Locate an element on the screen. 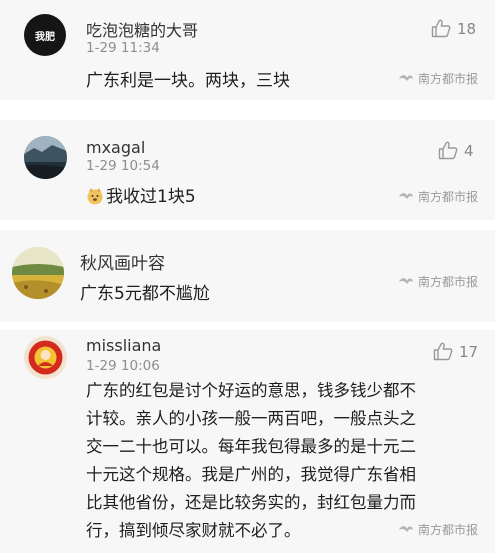 The width and height of the screenshot is (495, 553). comment-text-line: 十元这个规格。我是广州的，我觉得广东省相 is located at coordinates (251, 474).